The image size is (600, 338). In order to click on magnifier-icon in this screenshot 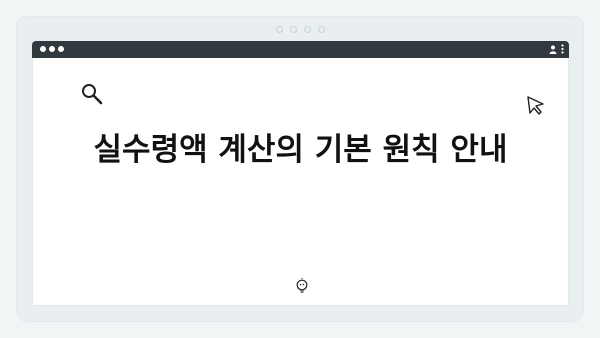, I will do `click(92, 94)`.